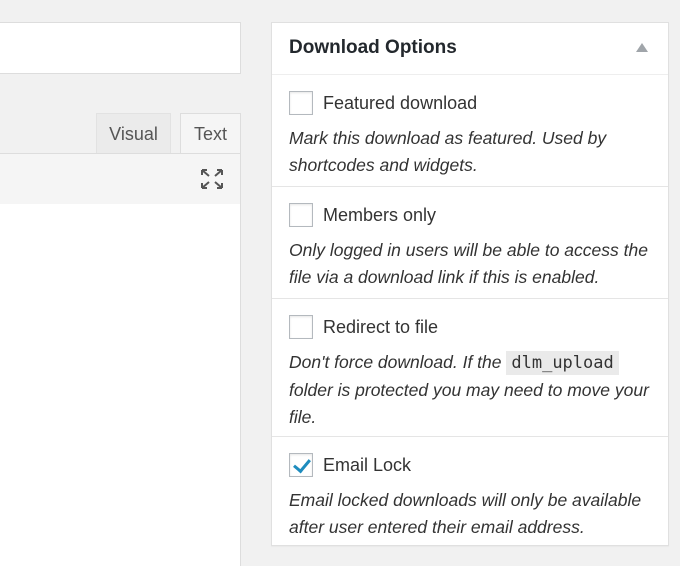 The image size is (680, 566). I want to click on members-only-label: Members only, so click(379, 215).